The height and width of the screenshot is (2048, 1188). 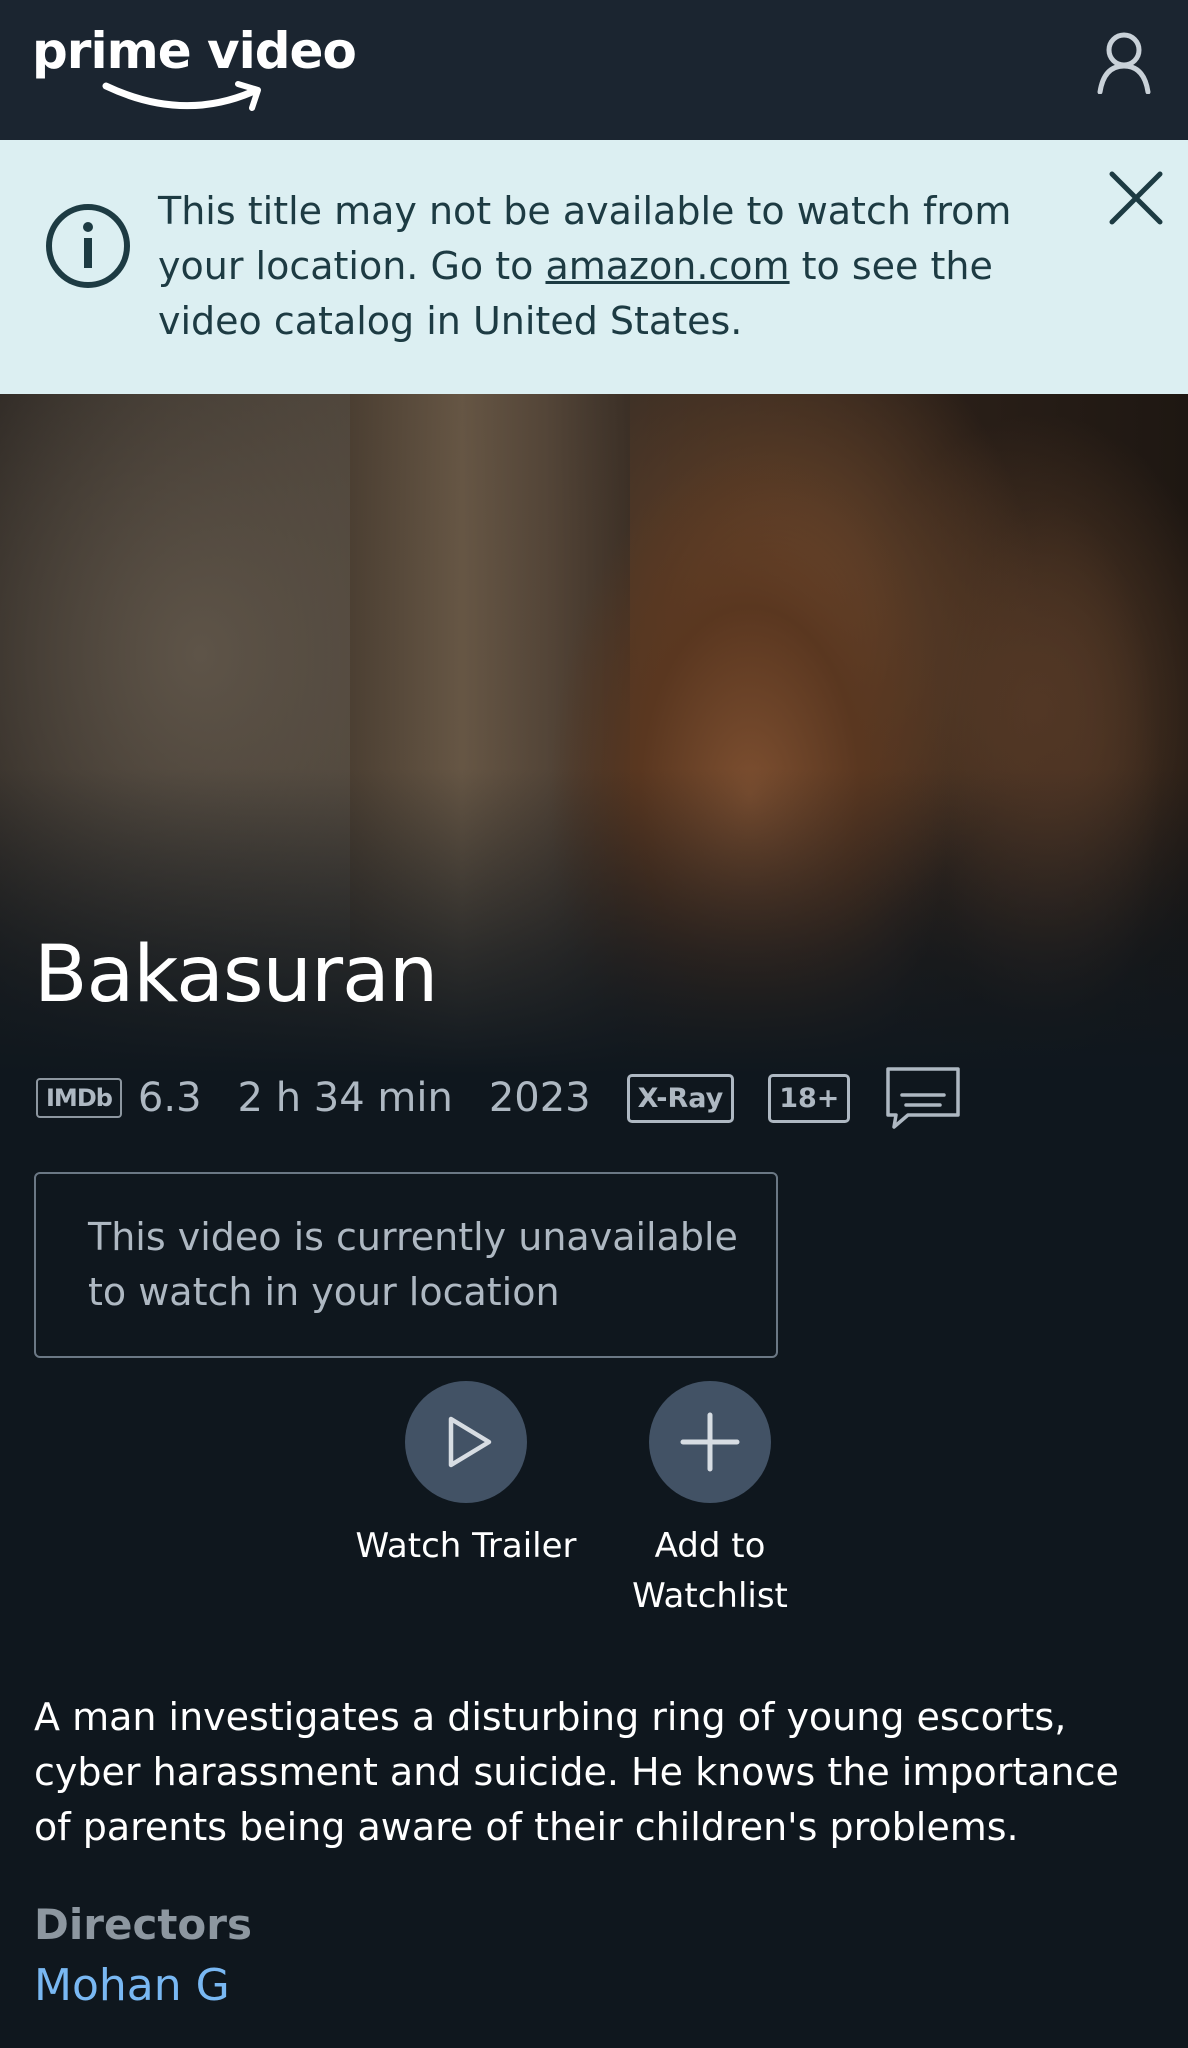 I want to click on plus-icon, so click(x=710, y=1442).